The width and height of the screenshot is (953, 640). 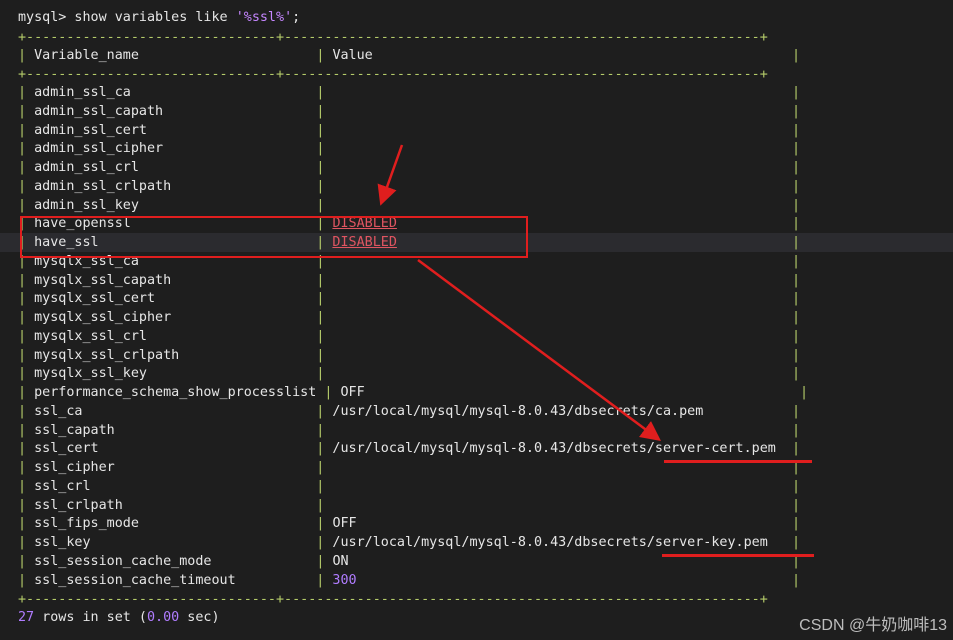 What do you see at coordinates (86, 167) in the screenshot?
I see `variable-name-cell: admin_ssl_crl` at bounding box center [86, 167].